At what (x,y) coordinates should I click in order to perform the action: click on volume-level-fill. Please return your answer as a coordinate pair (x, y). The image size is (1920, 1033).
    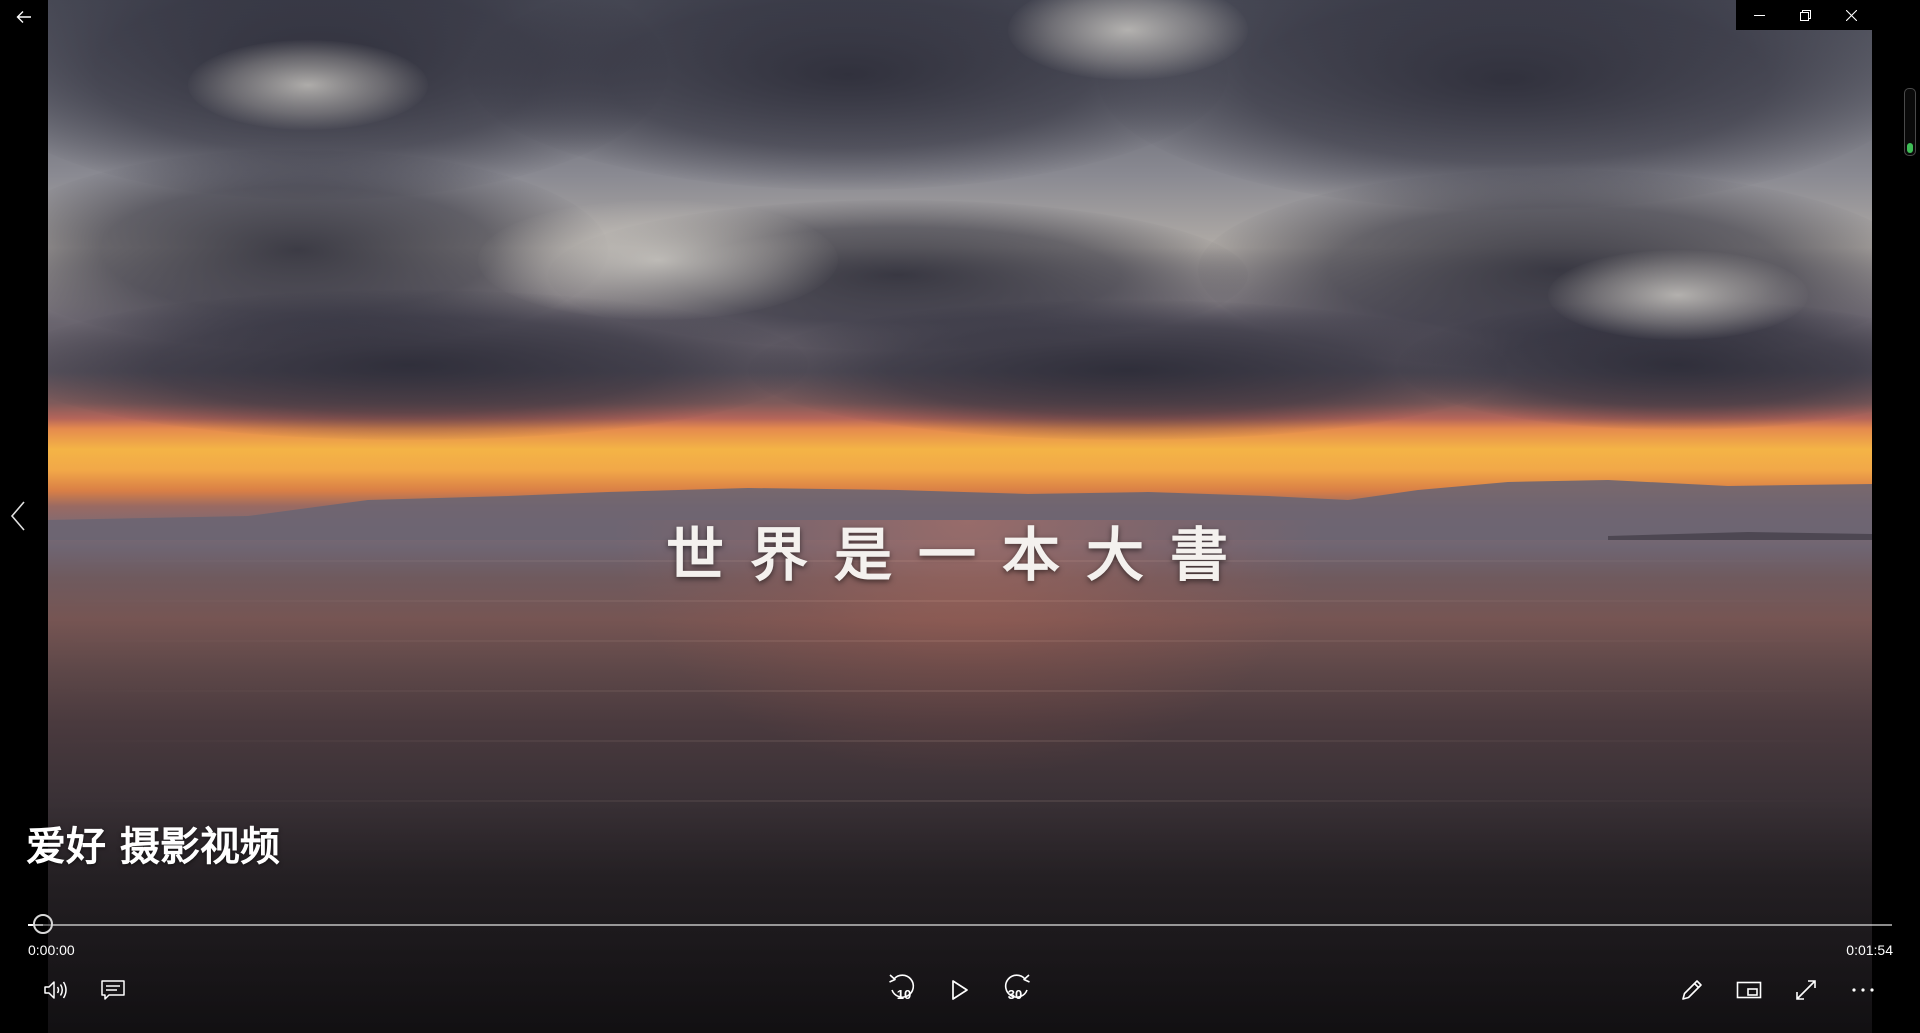
    Looking at the image, I should click on (1910, 148).